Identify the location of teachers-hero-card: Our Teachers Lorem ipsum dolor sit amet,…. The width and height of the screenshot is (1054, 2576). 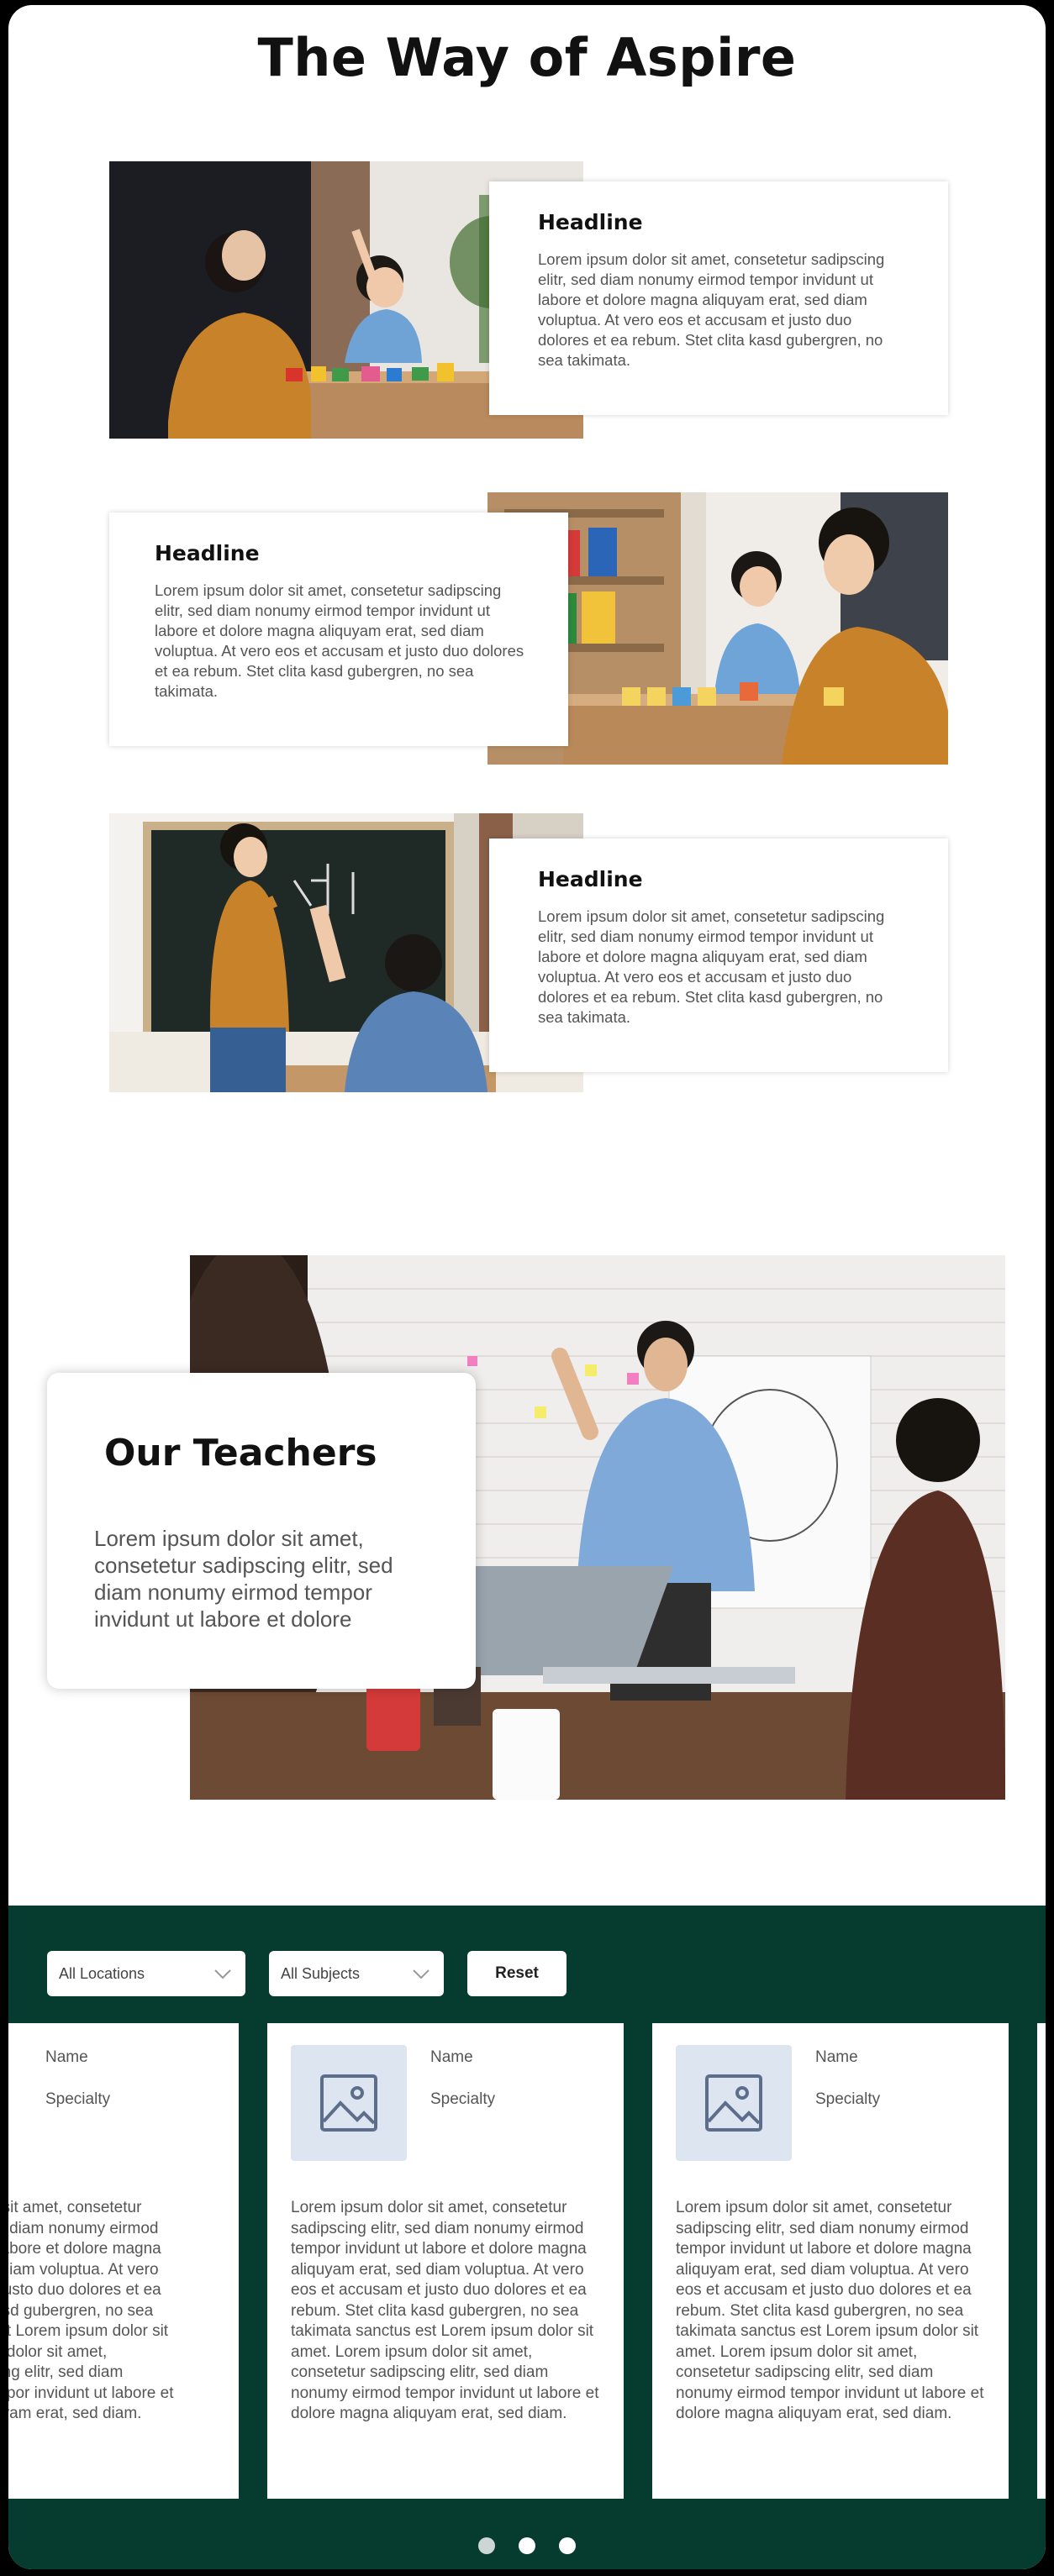
(261, 1531).